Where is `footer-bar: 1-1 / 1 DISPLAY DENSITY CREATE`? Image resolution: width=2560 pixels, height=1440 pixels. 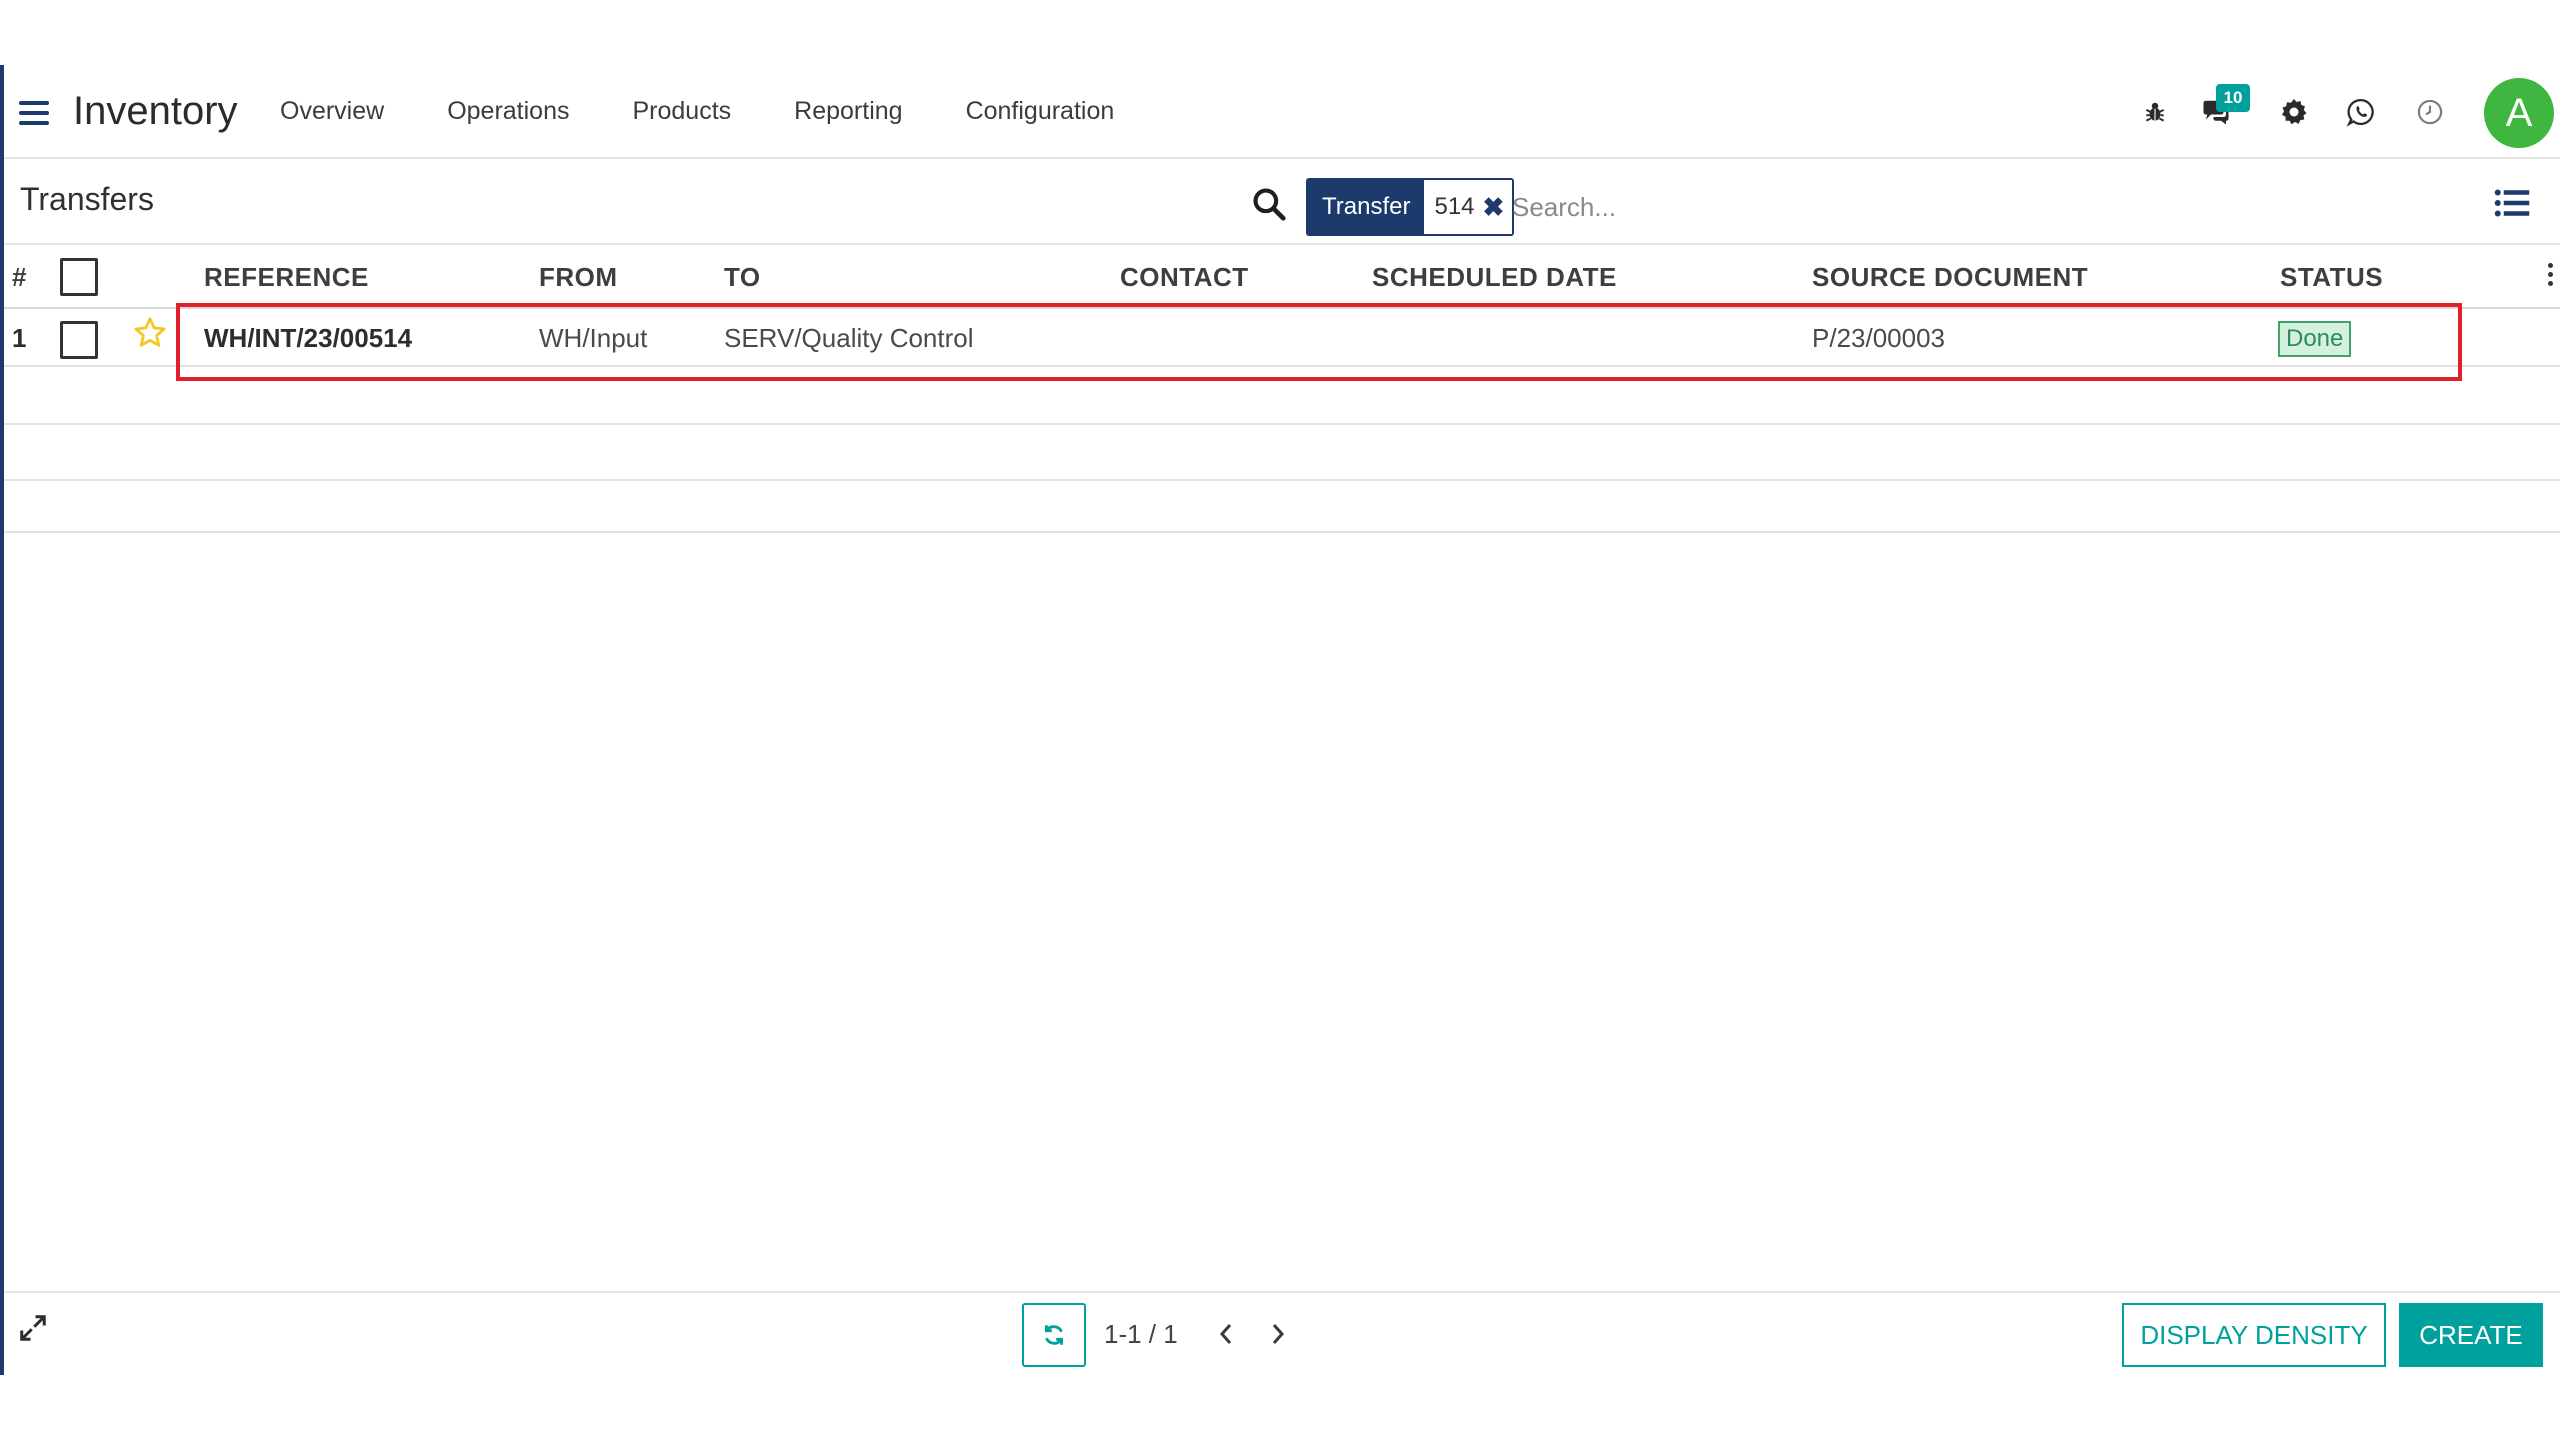 footer-bar: 1-1 / 1 DISPLAY DENSITY CREATE is located at coordinates (1282, 1333).